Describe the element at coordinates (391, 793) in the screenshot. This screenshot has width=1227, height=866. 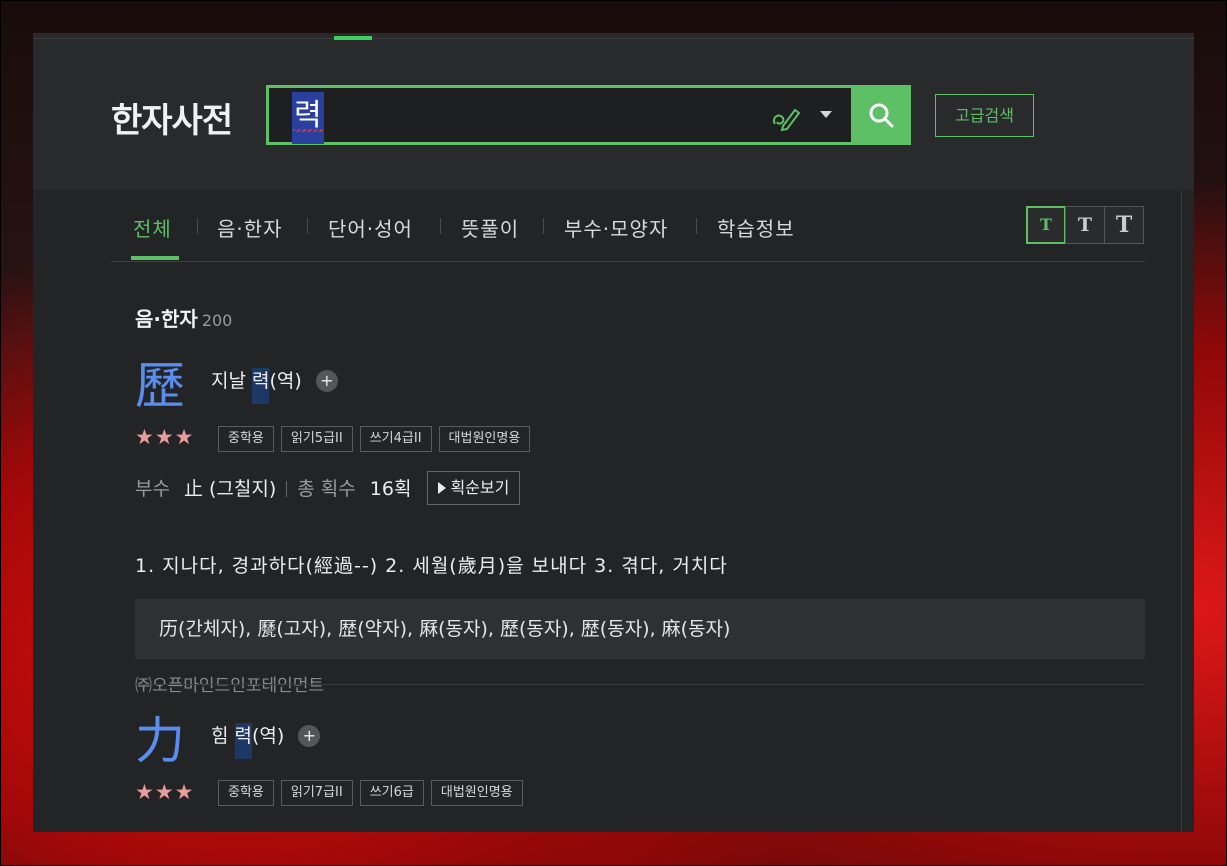
I see `level-badge: 쓰기6급` at that location.